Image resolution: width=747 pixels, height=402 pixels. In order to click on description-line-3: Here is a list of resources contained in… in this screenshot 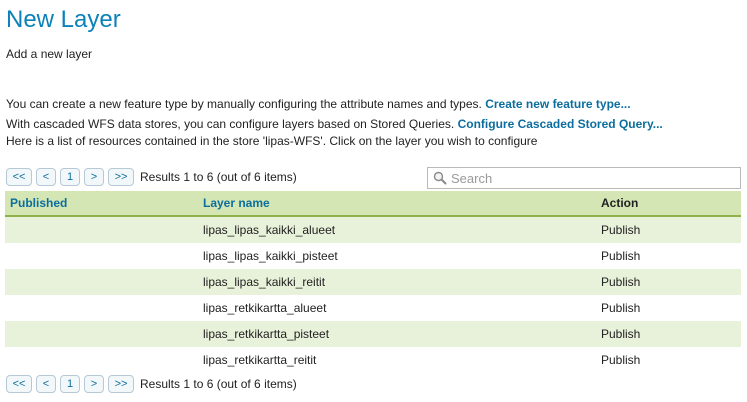, I will do `click(272, 141)`.